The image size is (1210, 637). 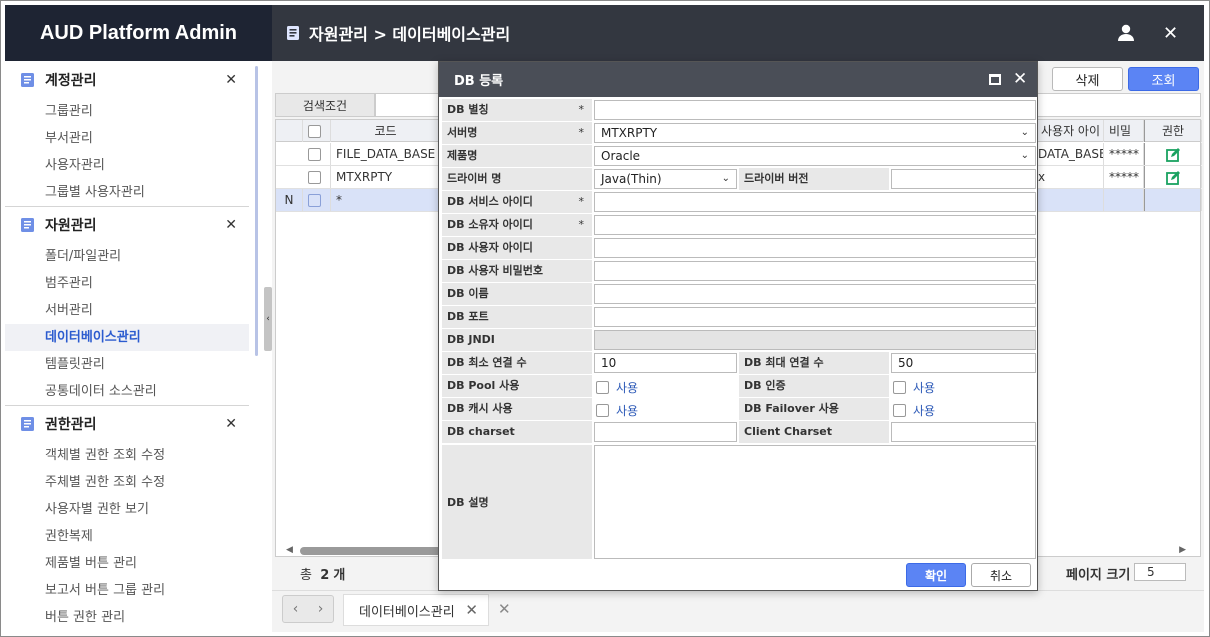 I want to click on tab-bar: ‹ › 데이터베이스관리 ✕ ✕, so click(x=738, y=611).